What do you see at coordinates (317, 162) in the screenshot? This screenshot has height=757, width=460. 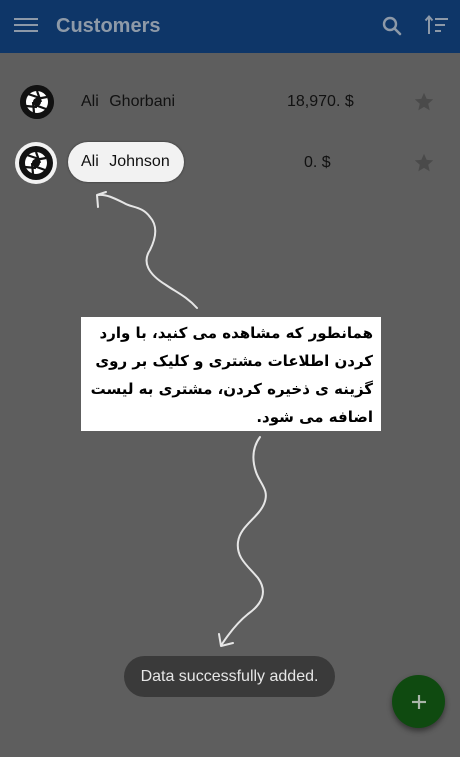 I see `customer-amount: 0. $` at bounding box center [317, 162].